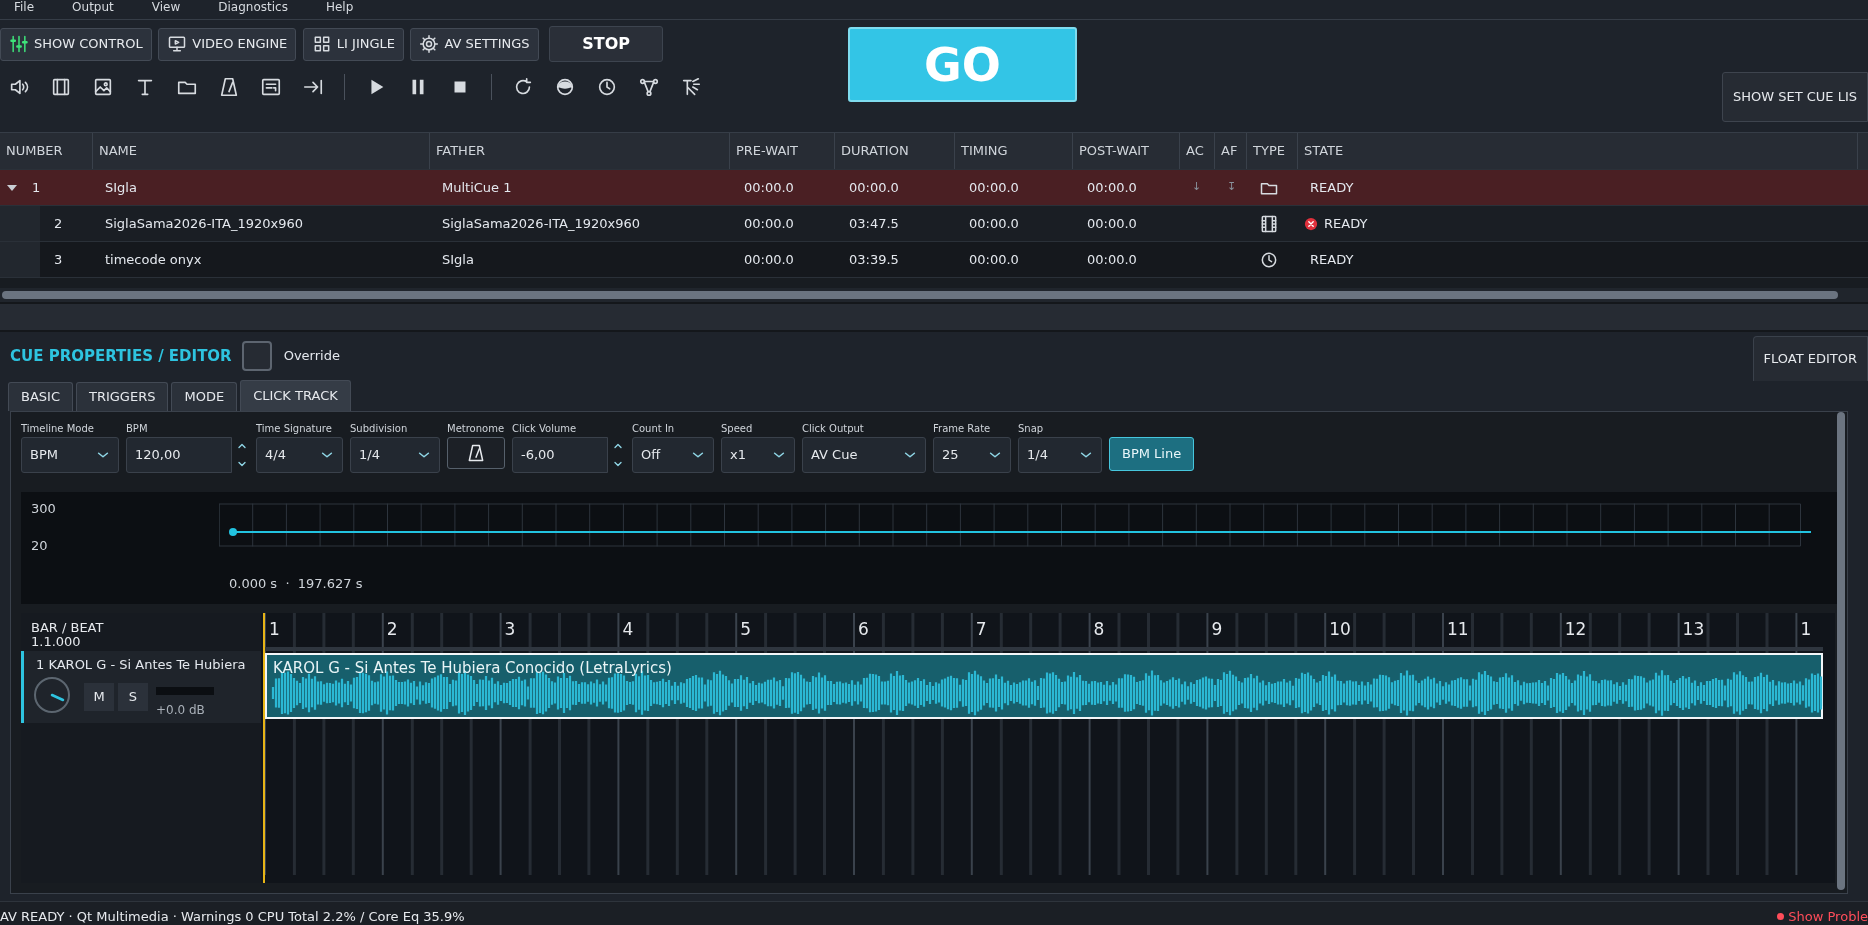 This screenshot has width=1868, height=925. What do you see at coordinates (179, 455) in the screenshot?
I see `number-field: 120,00` at bounding box center [179, 455].